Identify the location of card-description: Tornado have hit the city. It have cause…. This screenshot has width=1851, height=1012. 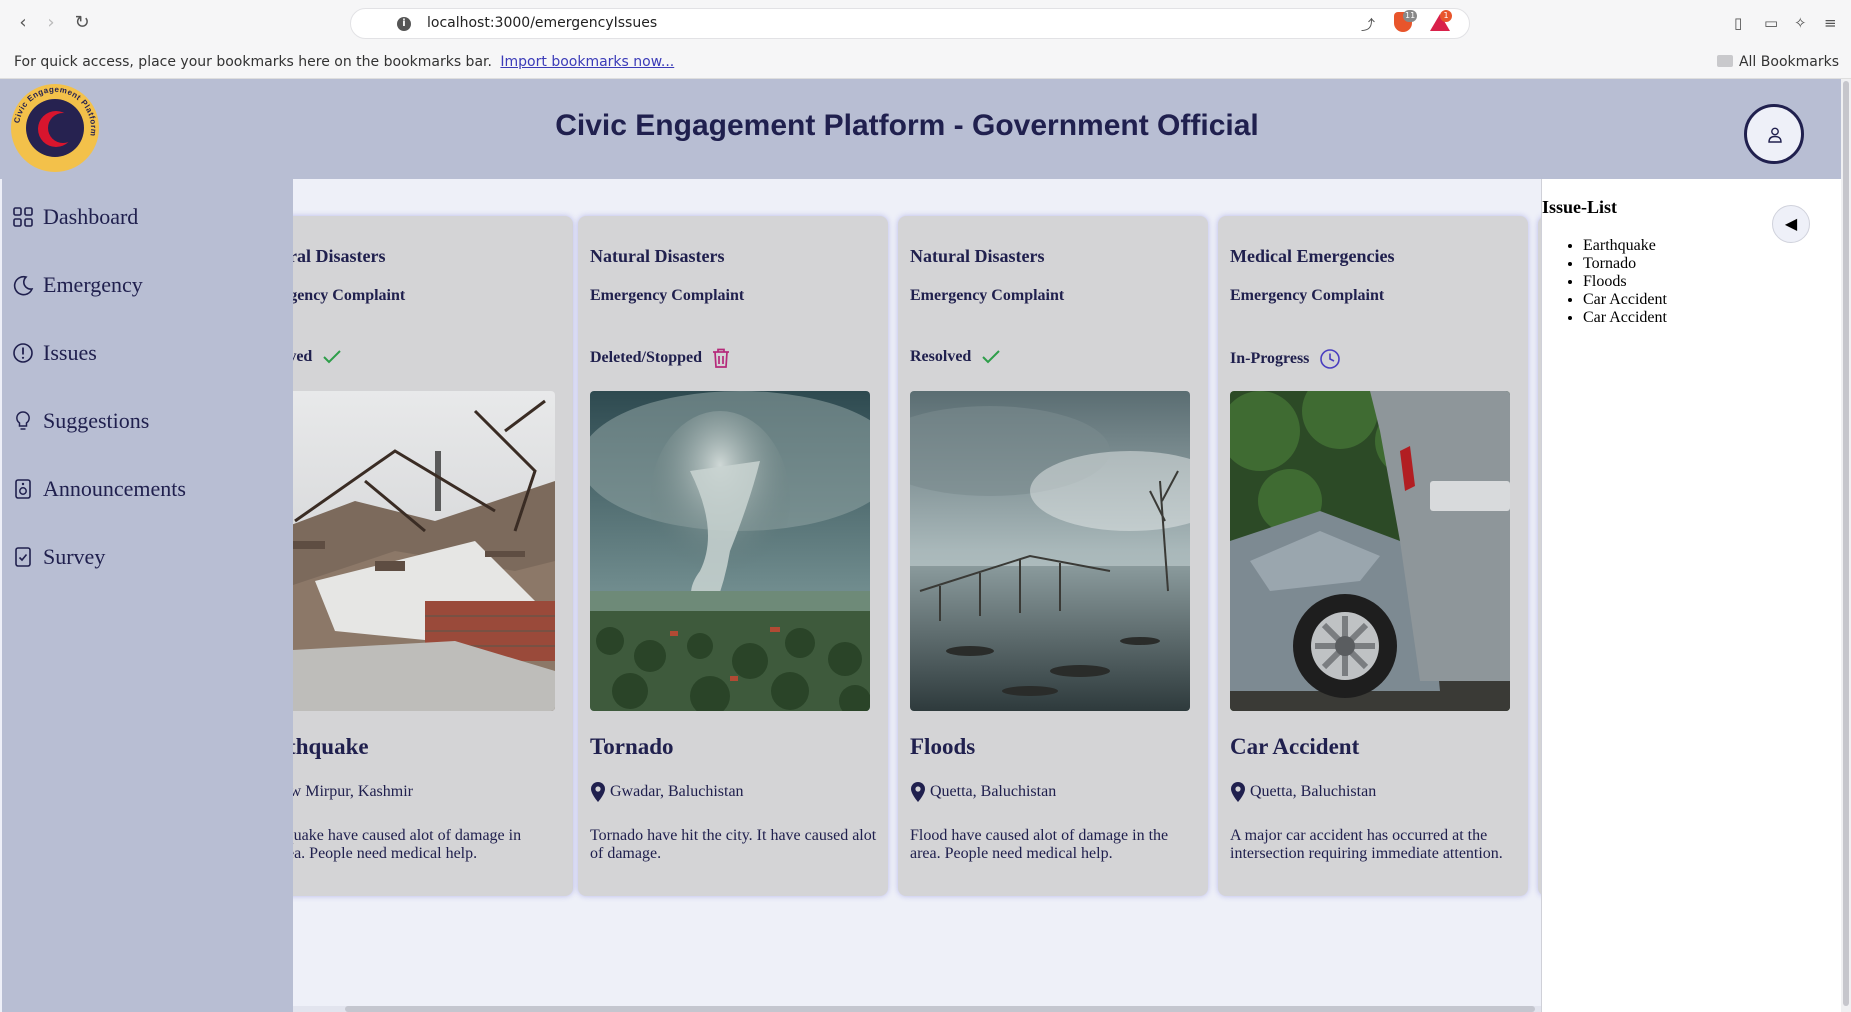
(733, 844).